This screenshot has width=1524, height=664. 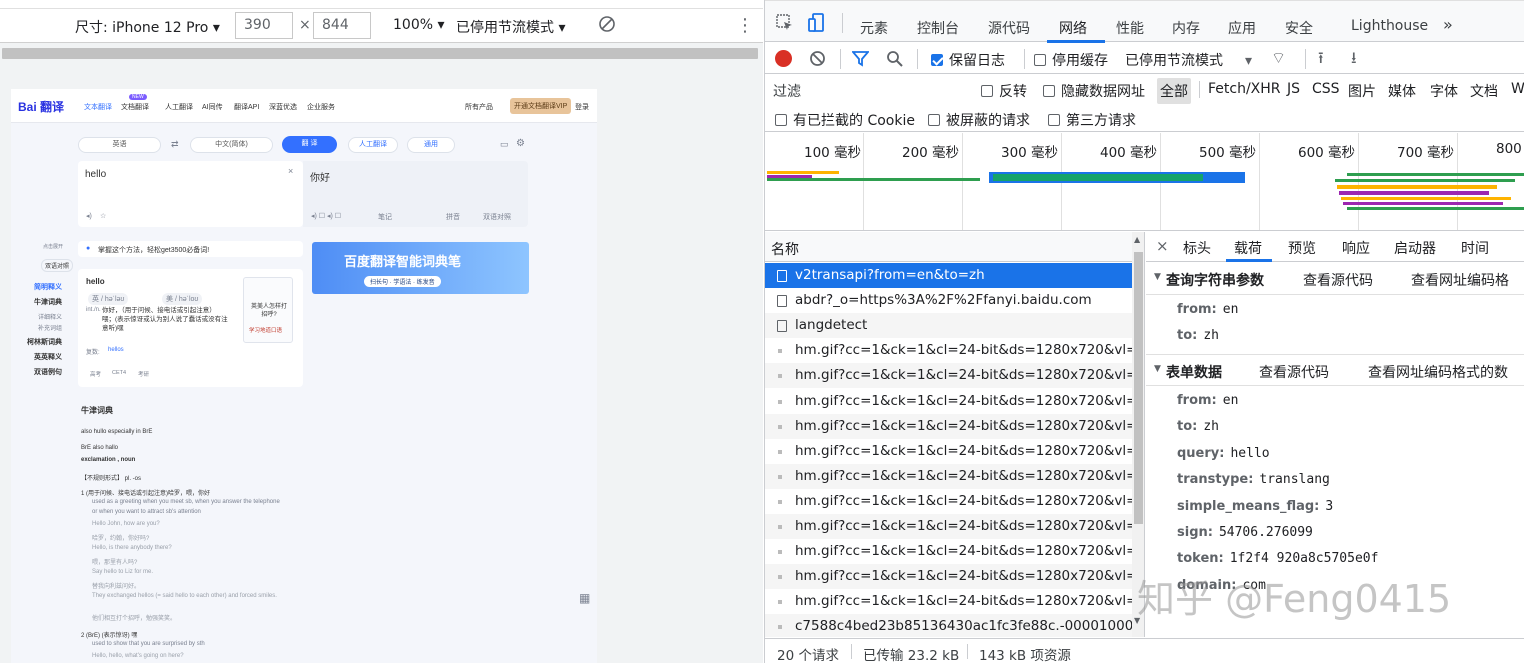 What do you see at coordinates (1460, 280) in the screenshot?
I see `view-url-encoded-link: 查看网址编码格` at bounding box center [1460, 280].